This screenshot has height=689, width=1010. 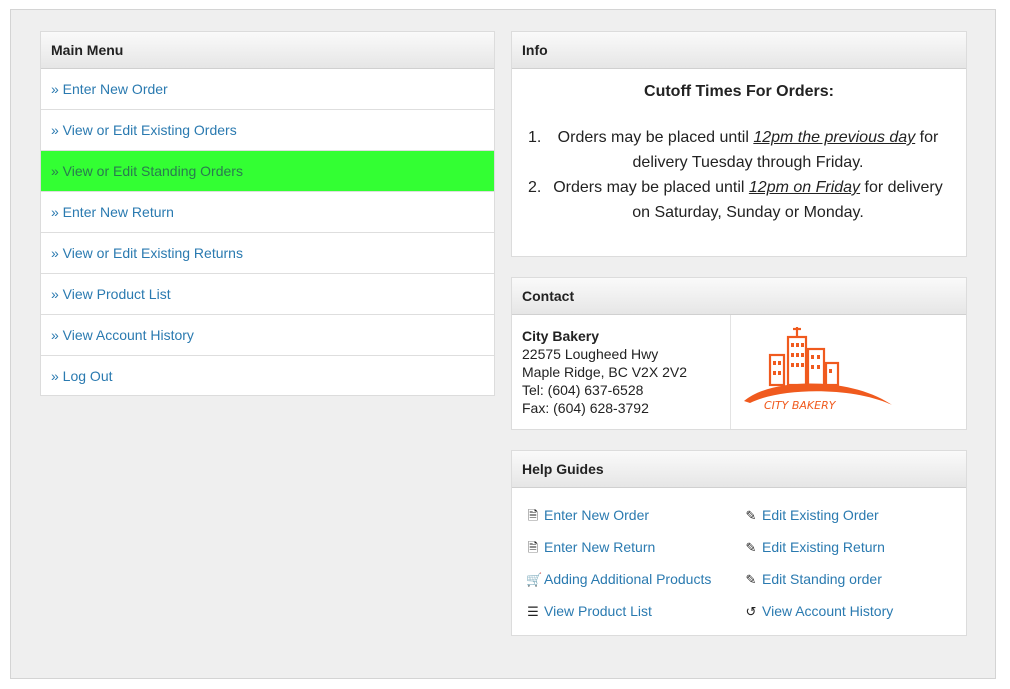 I want to click on address-line-2: Maple Ridge, BC V2X 2V2, so click(x=604, y=372).